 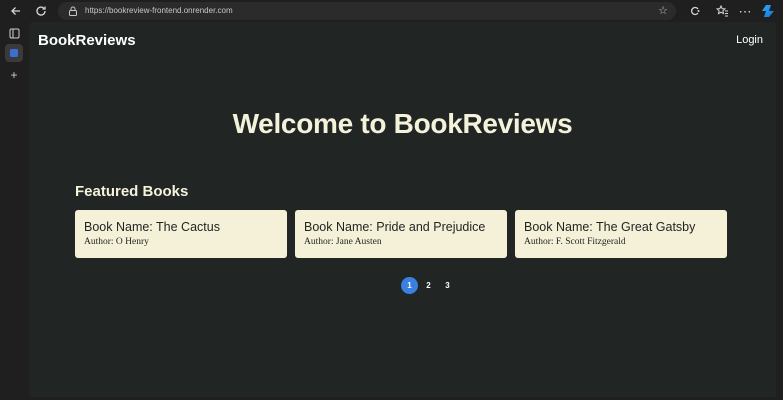 What do you see at coordinates (695, 11) in the screenshot?
I see `extensions-icon` at bounding box center [695, 11].